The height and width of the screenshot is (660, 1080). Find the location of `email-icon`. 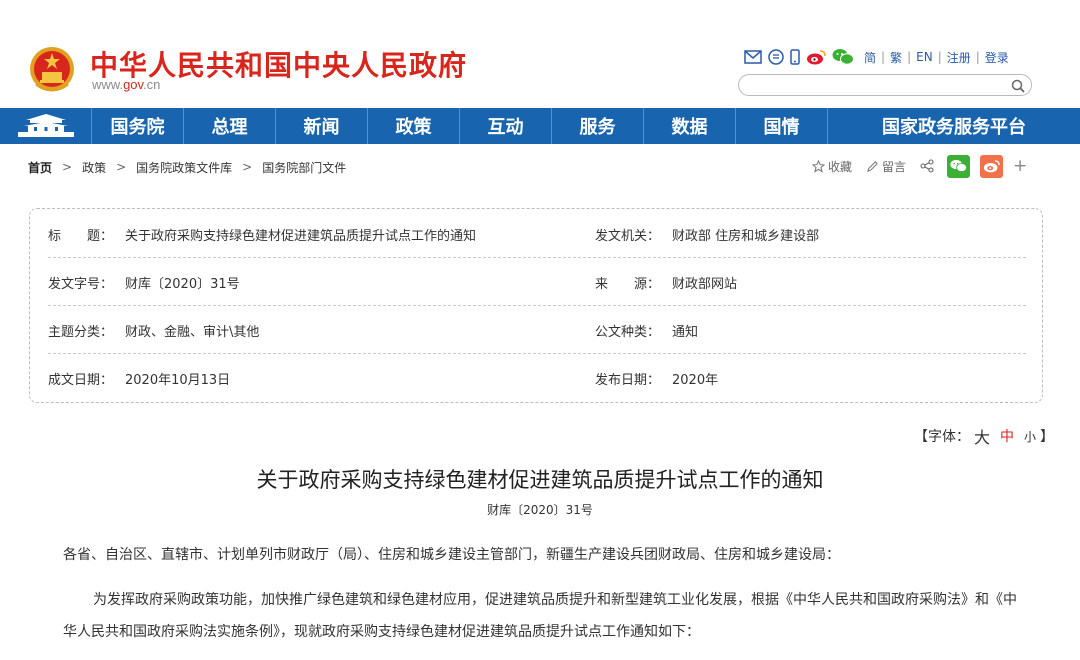

email-icon is located at coordinates (753, 57).